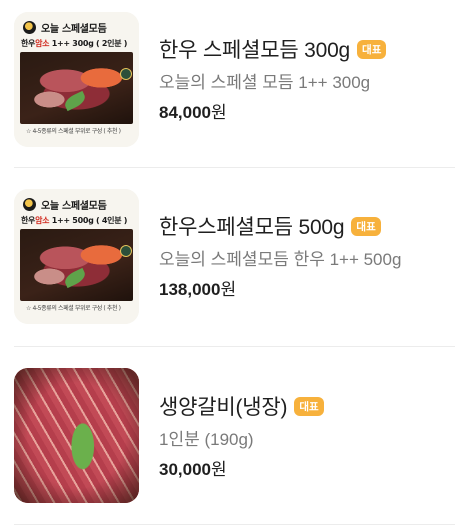 The image size is (467, 531). I want to click on card-subtitle: 한우암소 1++ 500g ( 4인분 ), so click(74, 220).